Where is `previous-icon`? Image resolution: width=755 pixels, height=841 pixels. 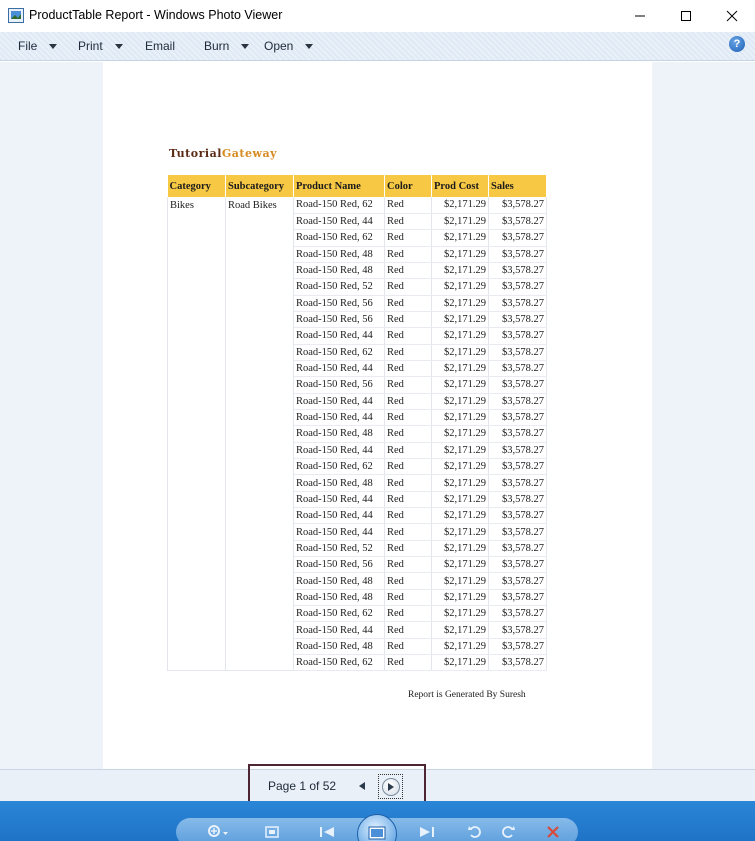 previous-icon is located at coordinates (329, 832).